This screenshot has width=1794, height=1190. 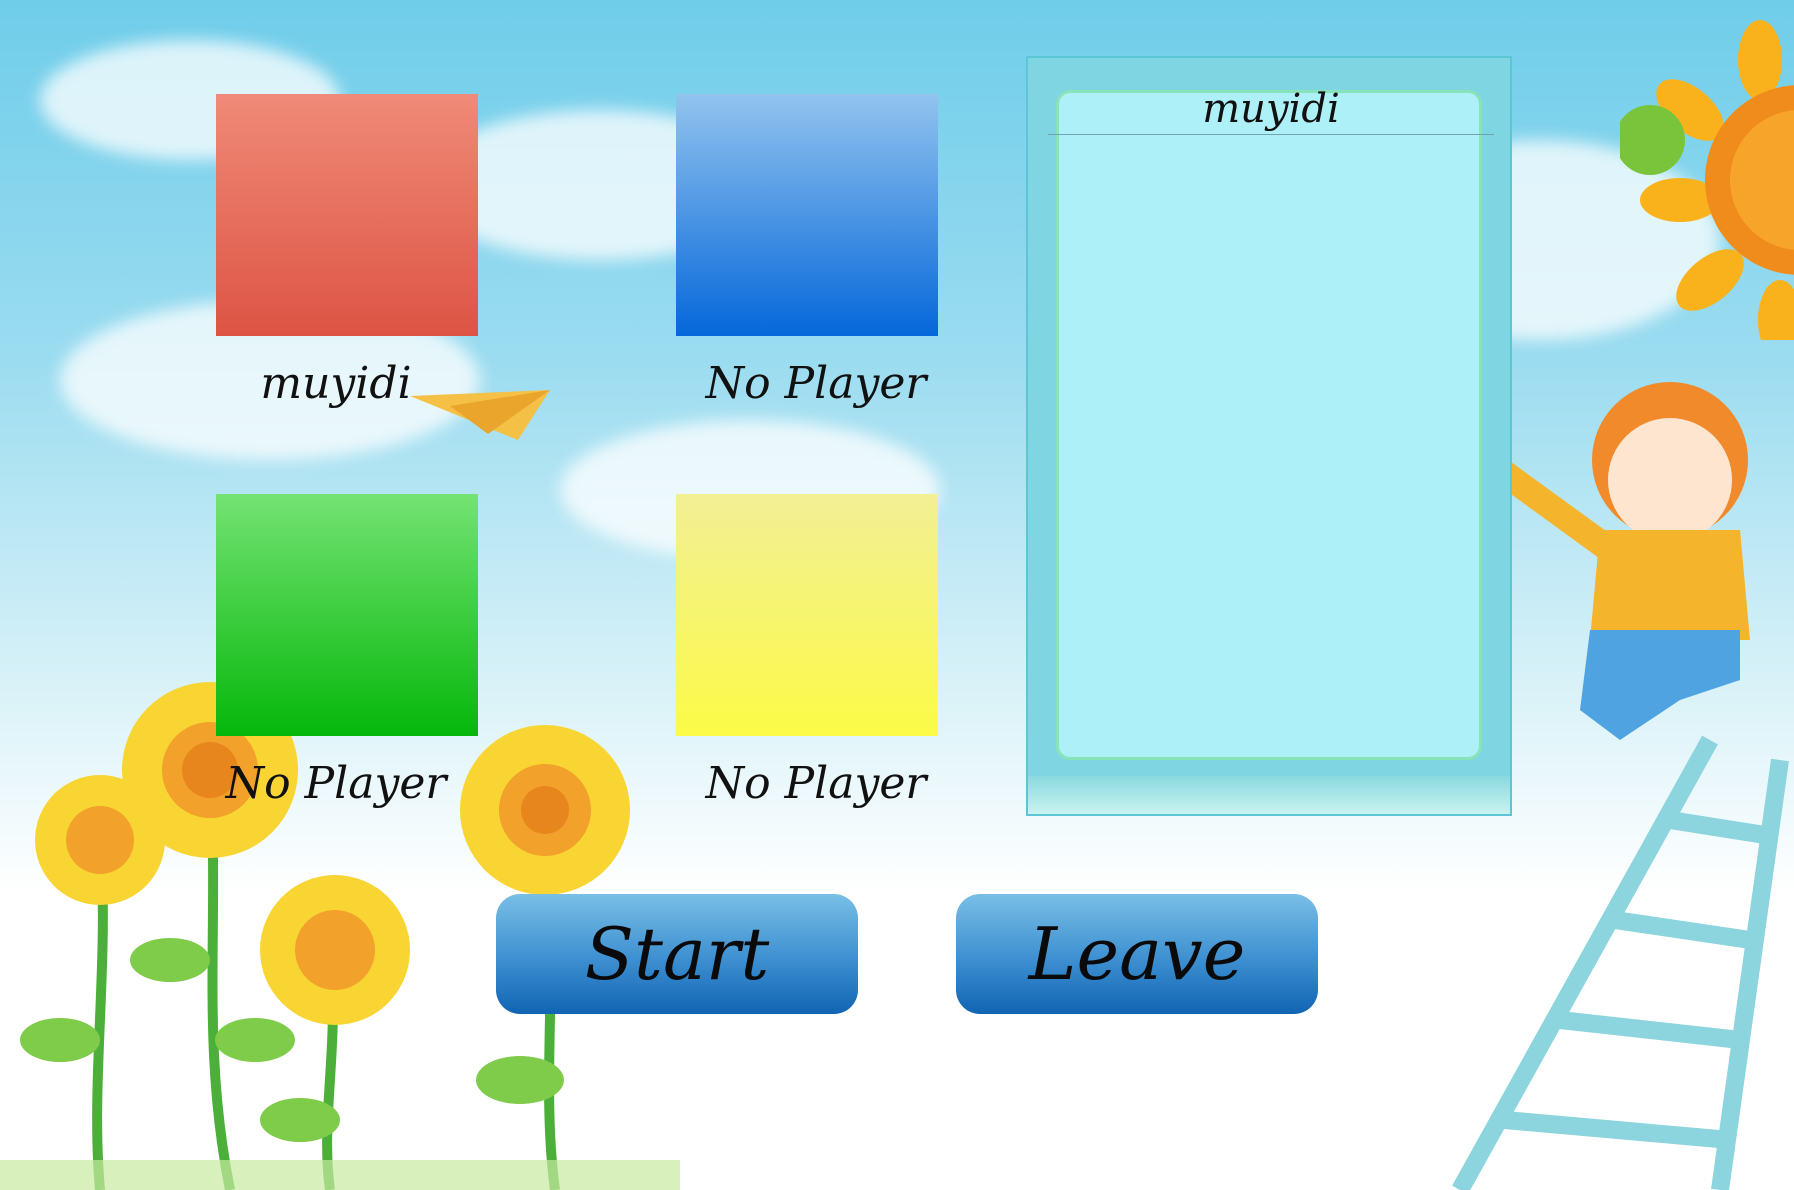 What do you see at coordinates (336, 383) in the screenshot?
I see `player-name-red: muyidi` at bounding box center [336, 383].